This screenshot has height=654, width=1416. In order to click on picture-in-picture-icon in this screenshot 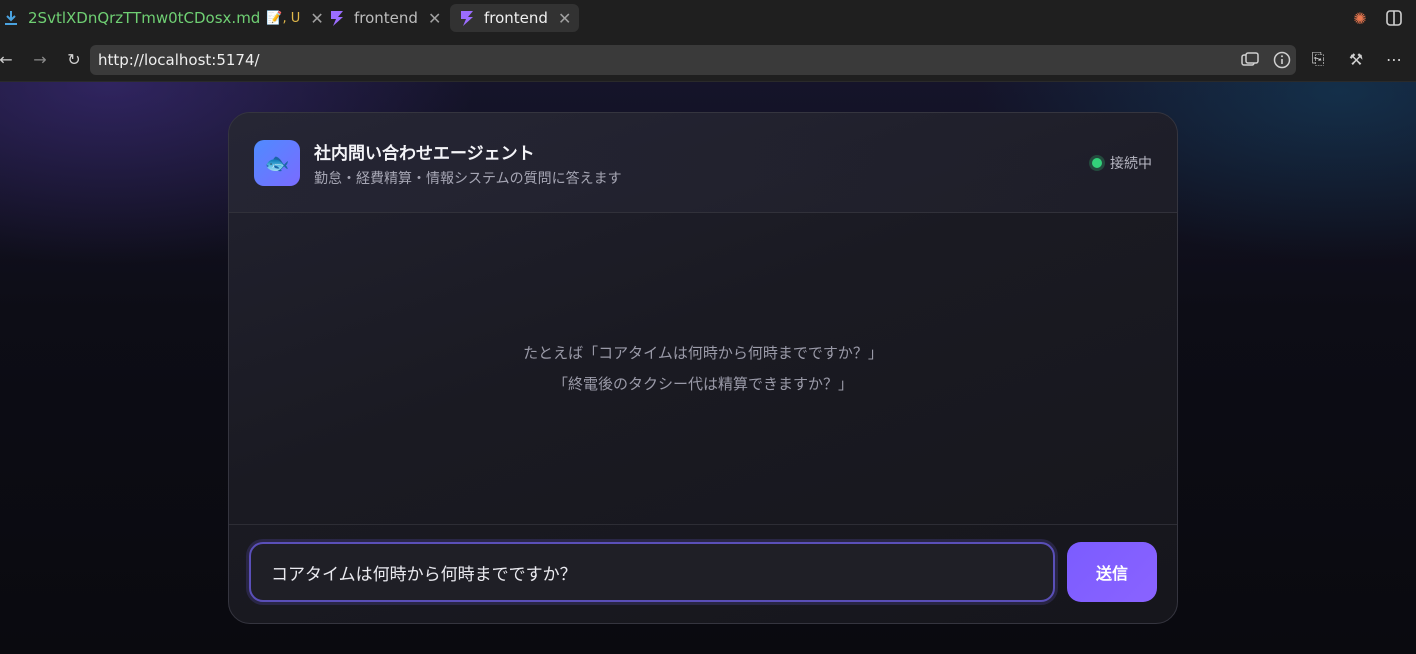, I will do `click(1250, 60)`.